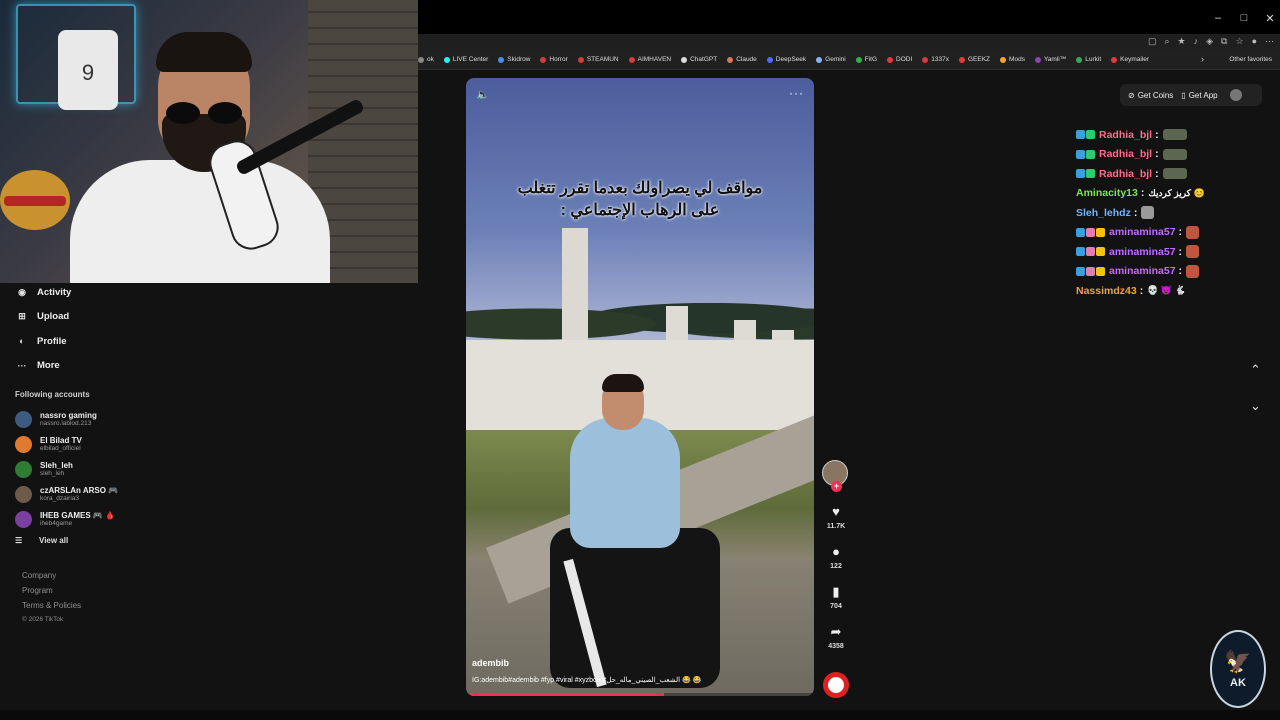 Image resolution: width=1280 pixels, height=720 pixels. Describe the element at coordinates (78, 515) in the screenshot. I see `account-name: IHEB GAMES 🎮 🩸` at that location.